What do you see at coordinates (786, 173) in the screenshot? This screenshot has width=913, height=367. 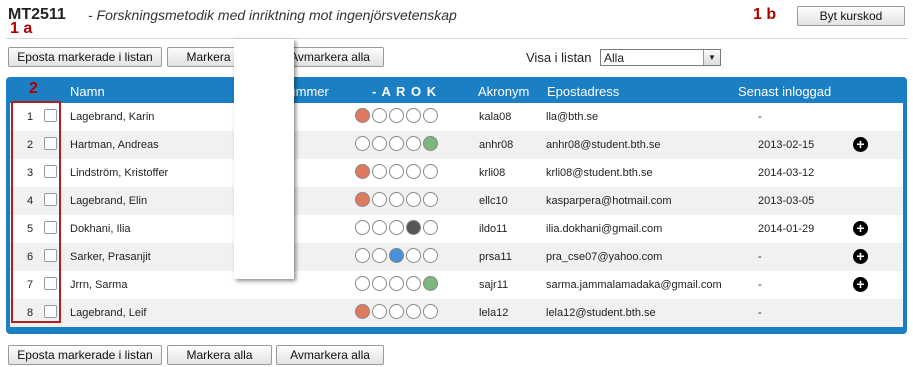 I see `last-login: 2014-03-12` at bounding box center [786, 173].